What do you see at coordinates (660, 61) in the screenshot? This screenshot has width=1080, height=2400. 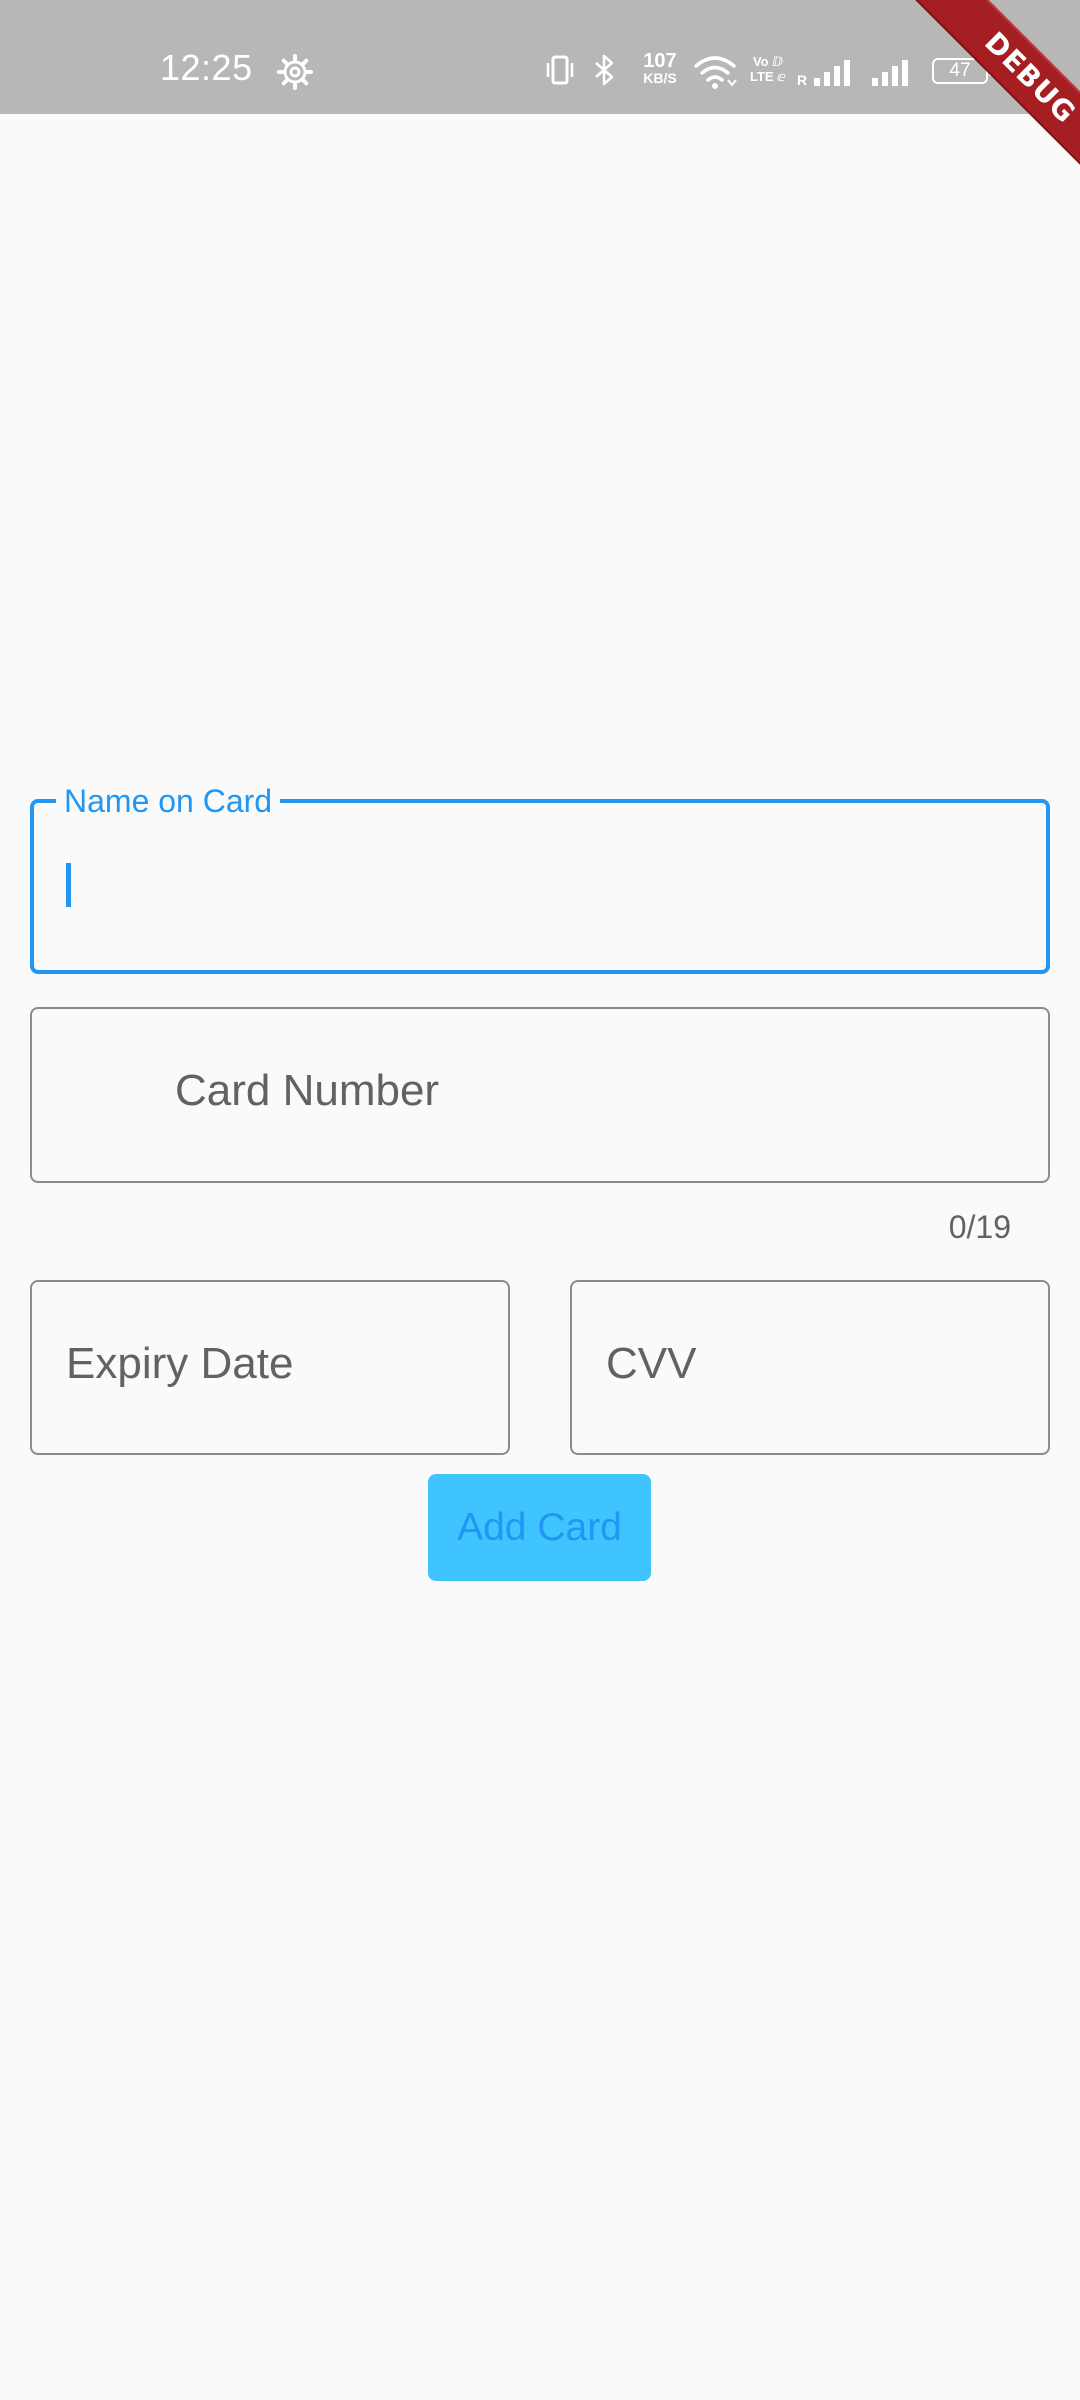 I see `network-speed-value: 107` at bounding box center [660, 61].